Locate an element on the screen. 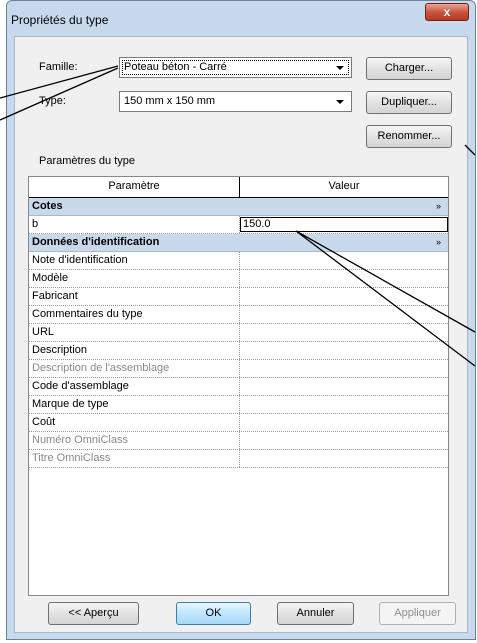 This screenshot has height=643, width=477. value-input-b: 150.0 is located at coordinates (344, 224).